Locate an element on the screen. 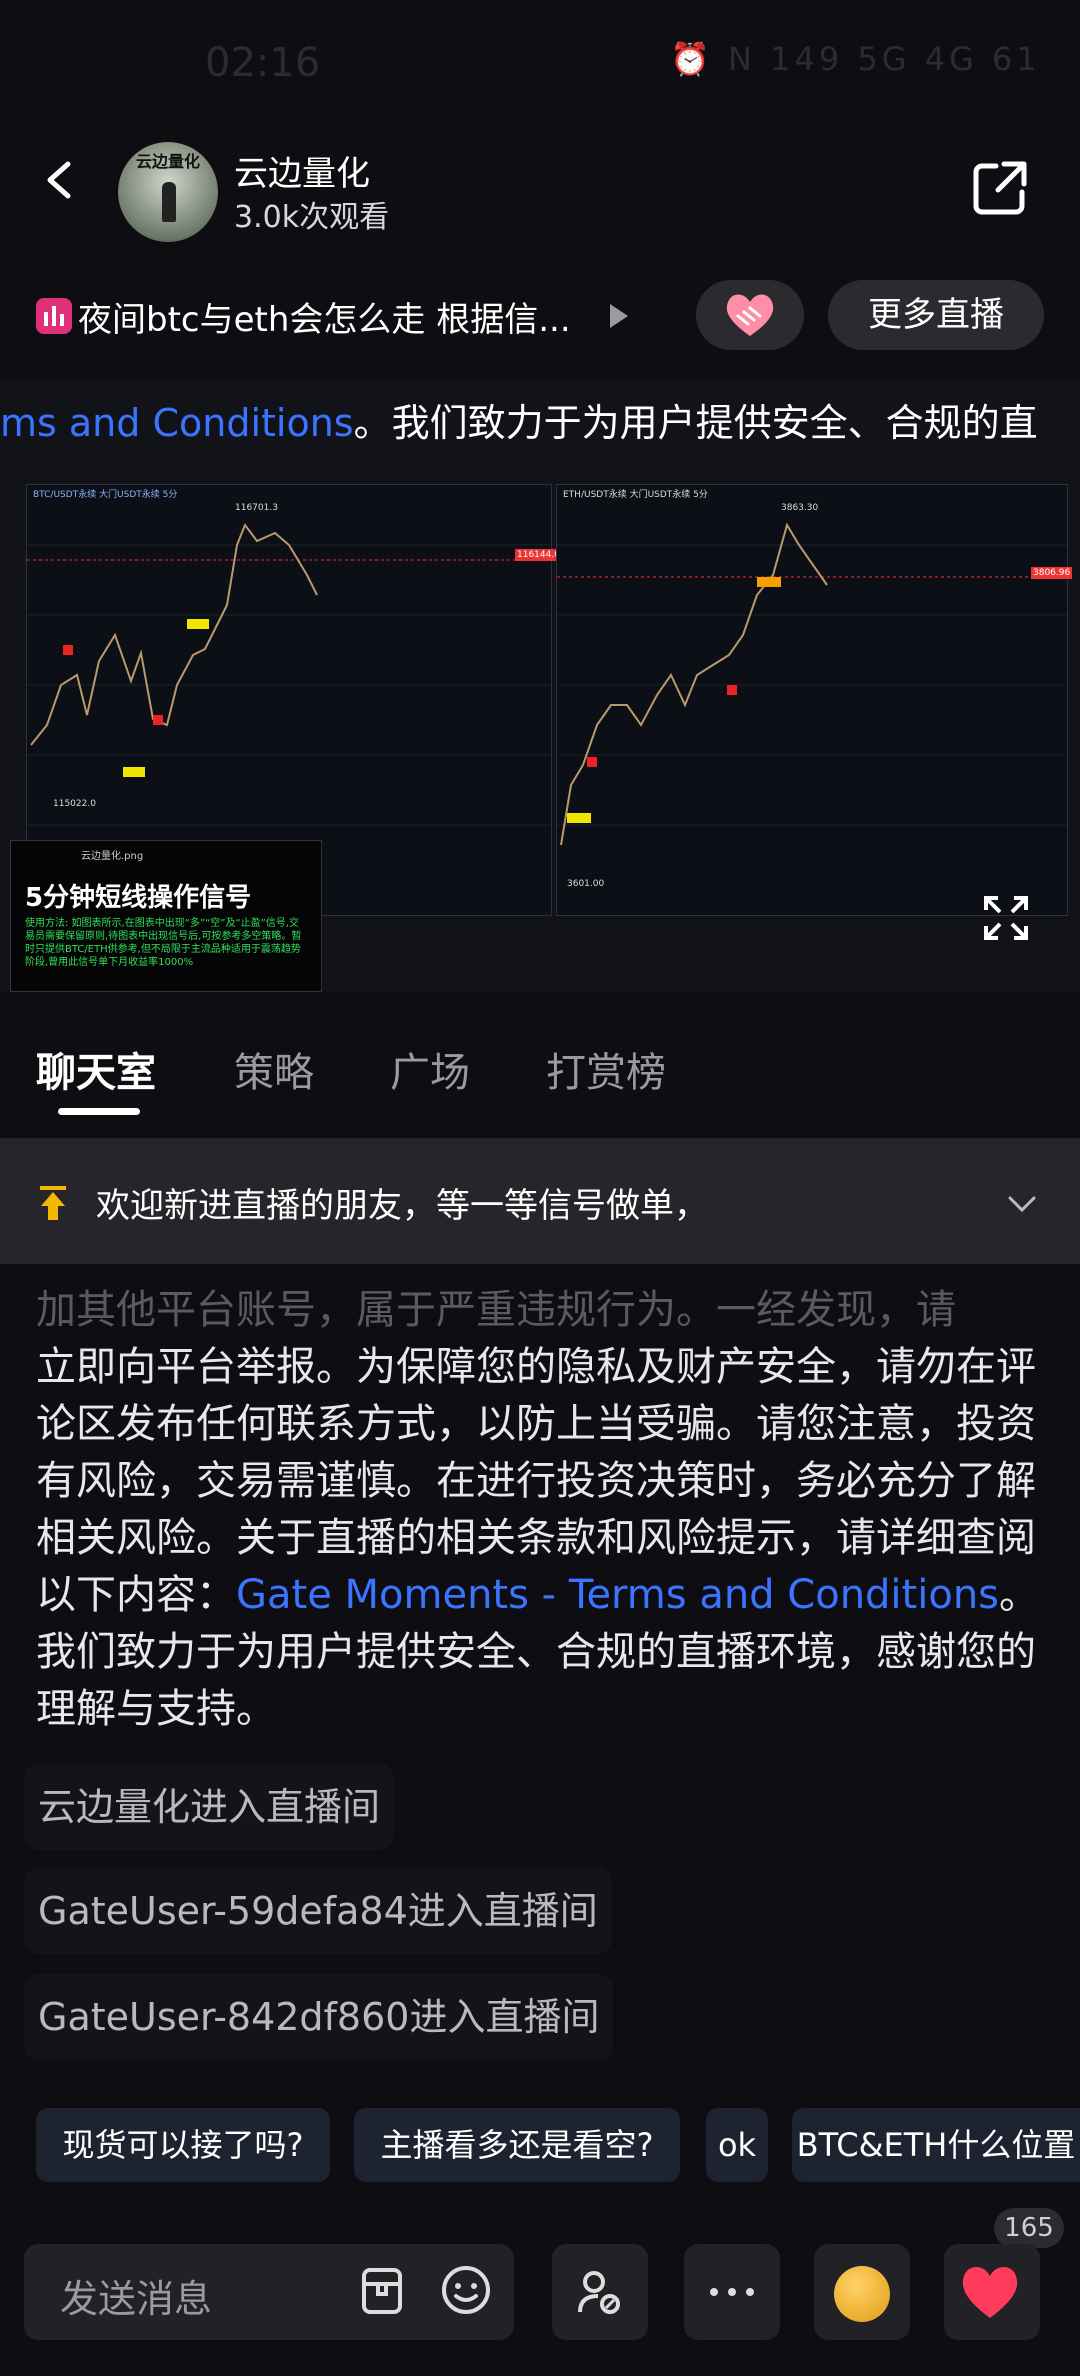 The image size is (1080, 2376). tab-chat-room: 聊天室 is located at coordinates (96, 1069).